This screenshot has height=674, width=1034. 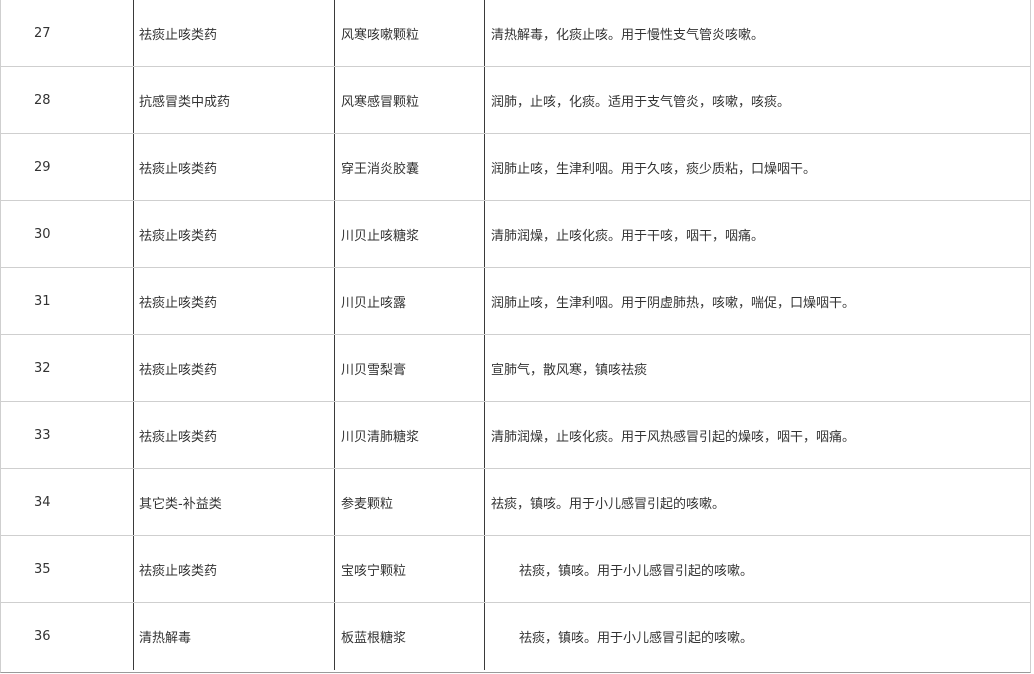 What do you see at coordinates (67, 636) in the screenshot?
I see `row-number: 36` at bounding box center [67, 636].